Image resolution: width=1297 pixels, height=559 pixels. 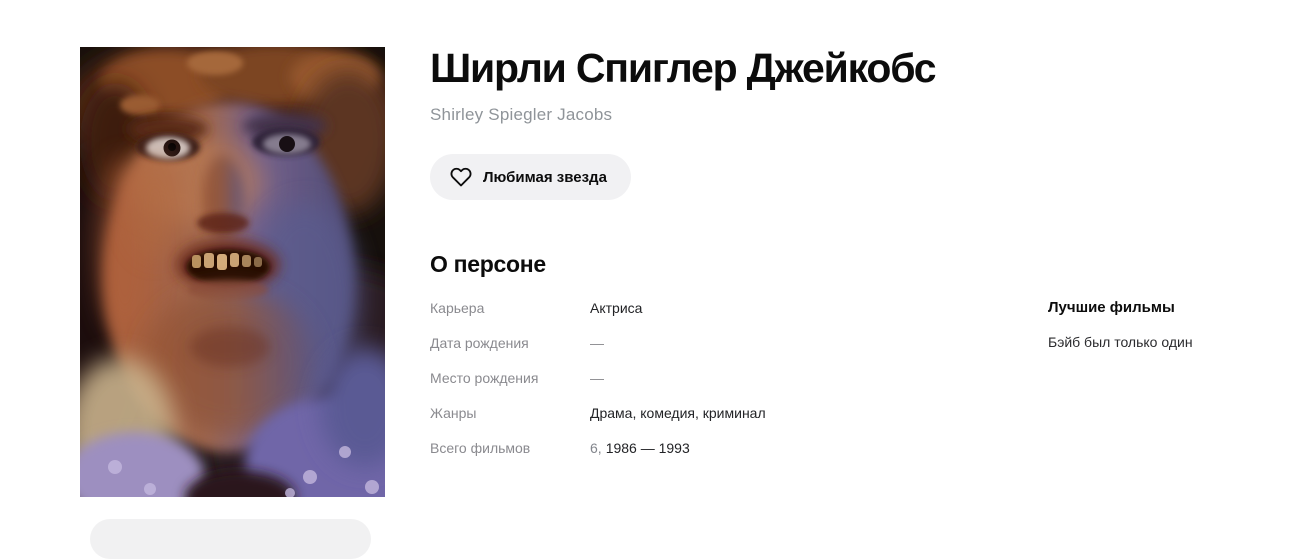 What do you see at coordinates (683, 68) in the screenshot?
I see `page-title: Ширли Спиглер Джейкобс` at bounding box center [683, 68].